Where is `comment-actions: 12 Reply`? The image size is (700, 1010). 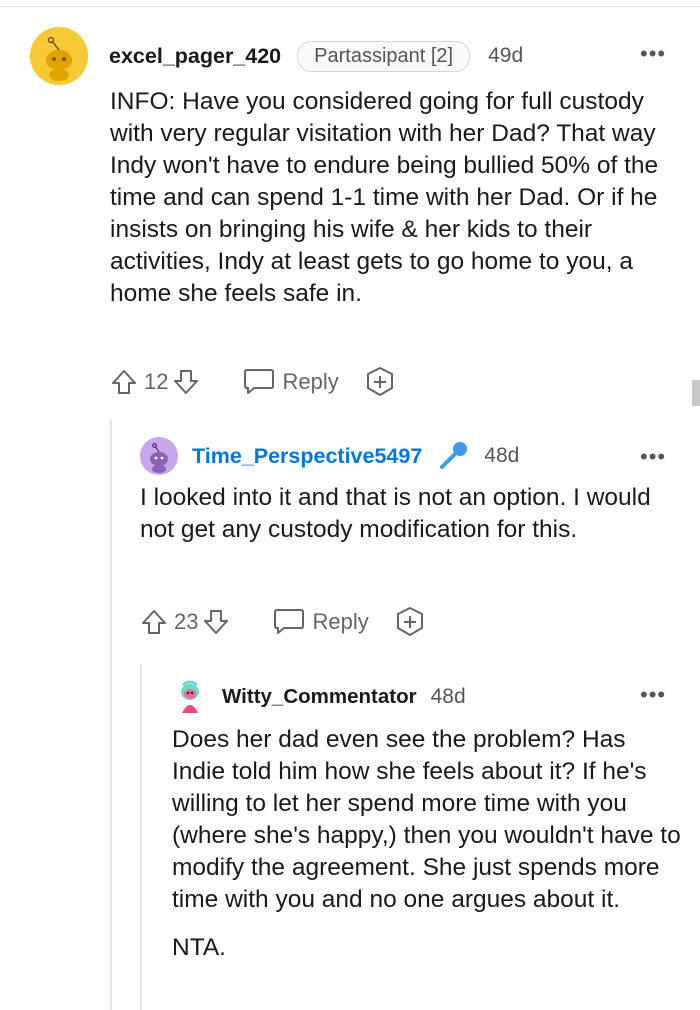 comment-actions: 12 Reply is located at coordinates (253, 382).